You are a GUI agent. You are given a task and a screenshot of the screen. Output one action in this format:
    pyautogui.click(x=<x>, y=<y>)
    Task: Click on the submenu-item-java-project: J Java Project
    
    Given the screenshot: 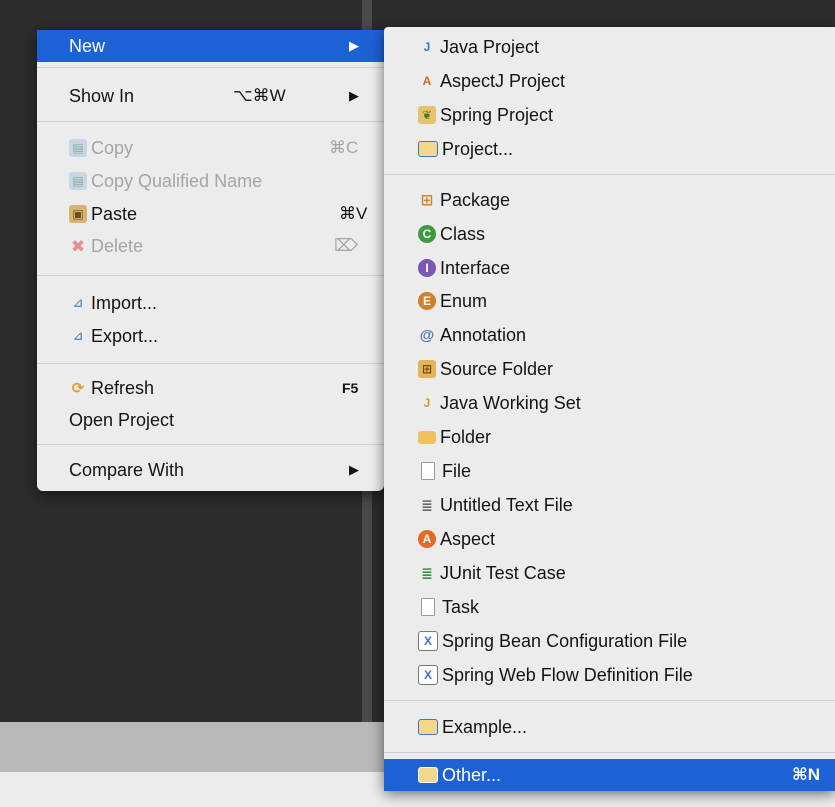 What is the action you would take?
    pyautogui.click(x=609, y=47)
    